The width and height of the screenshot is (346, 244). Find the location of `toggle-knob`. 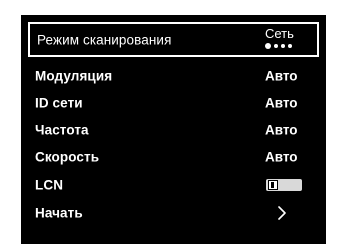

toggle-knob is located at coordinates (273, 184).